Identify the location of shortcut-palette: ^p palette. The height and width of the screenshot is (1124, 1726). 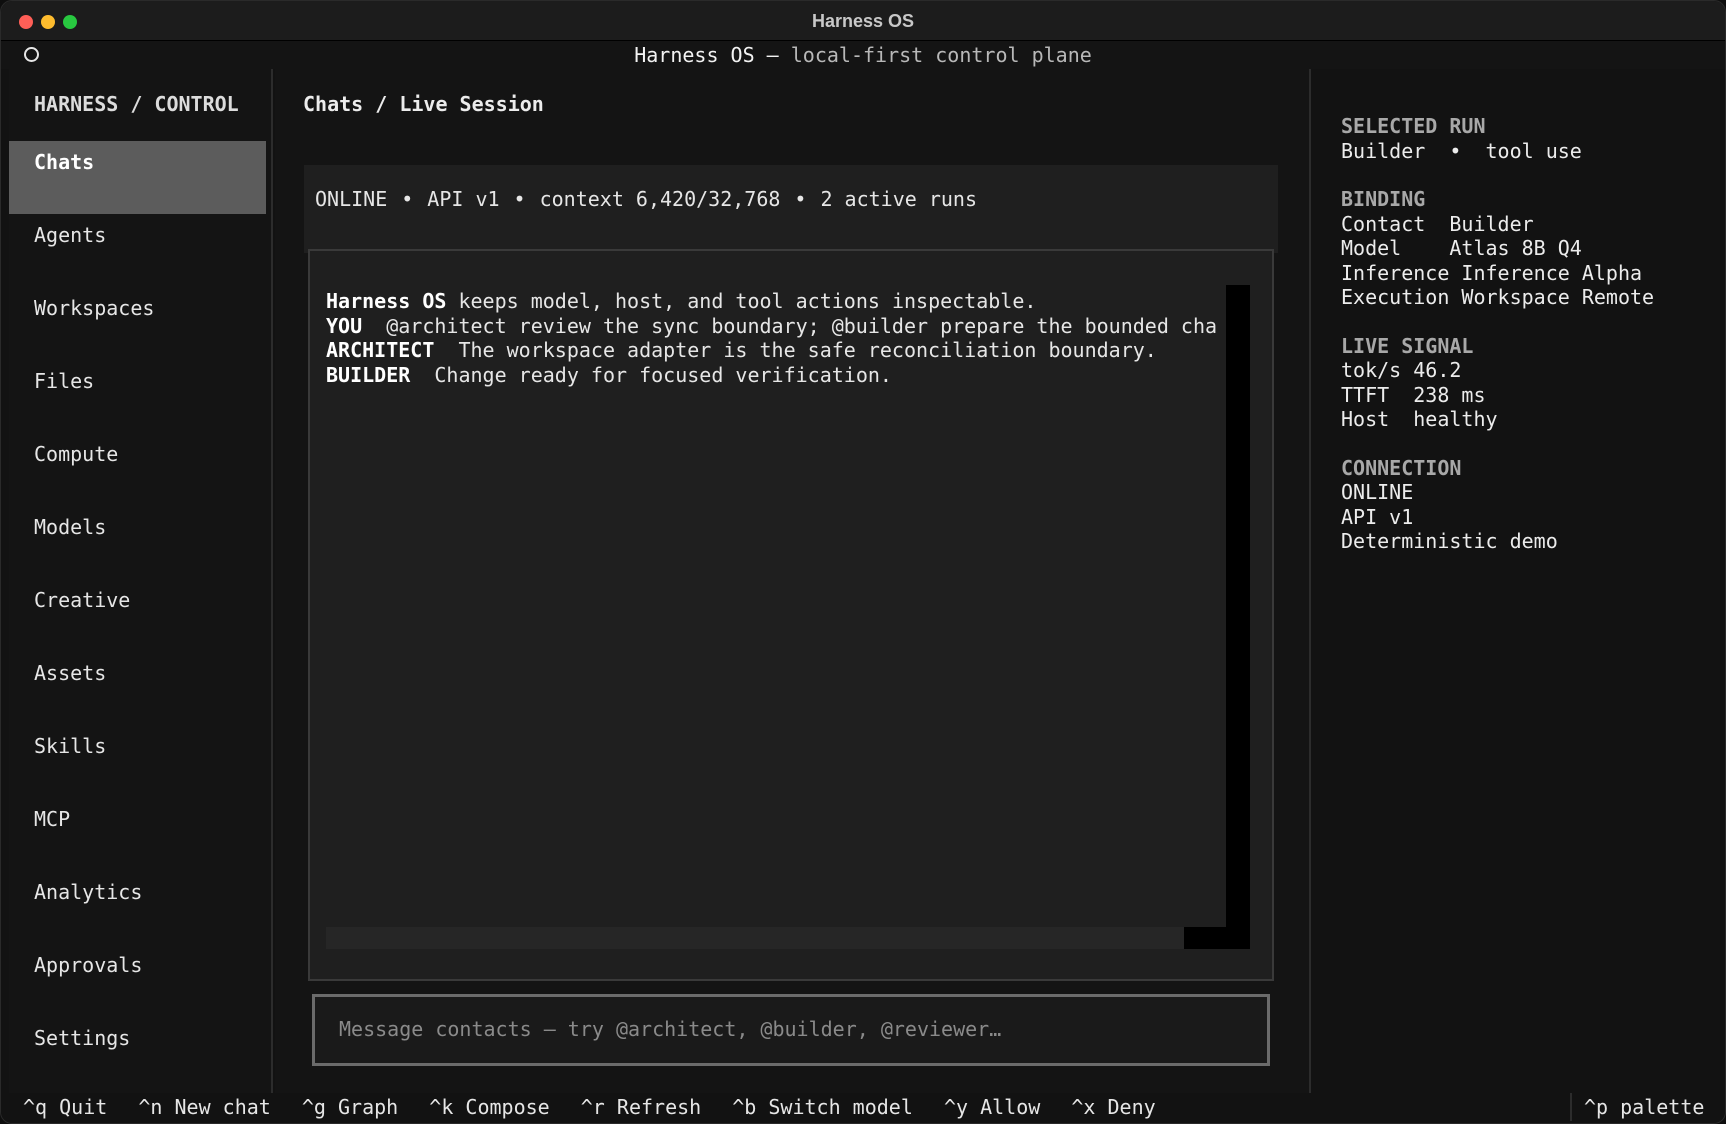
(1644, 1107).